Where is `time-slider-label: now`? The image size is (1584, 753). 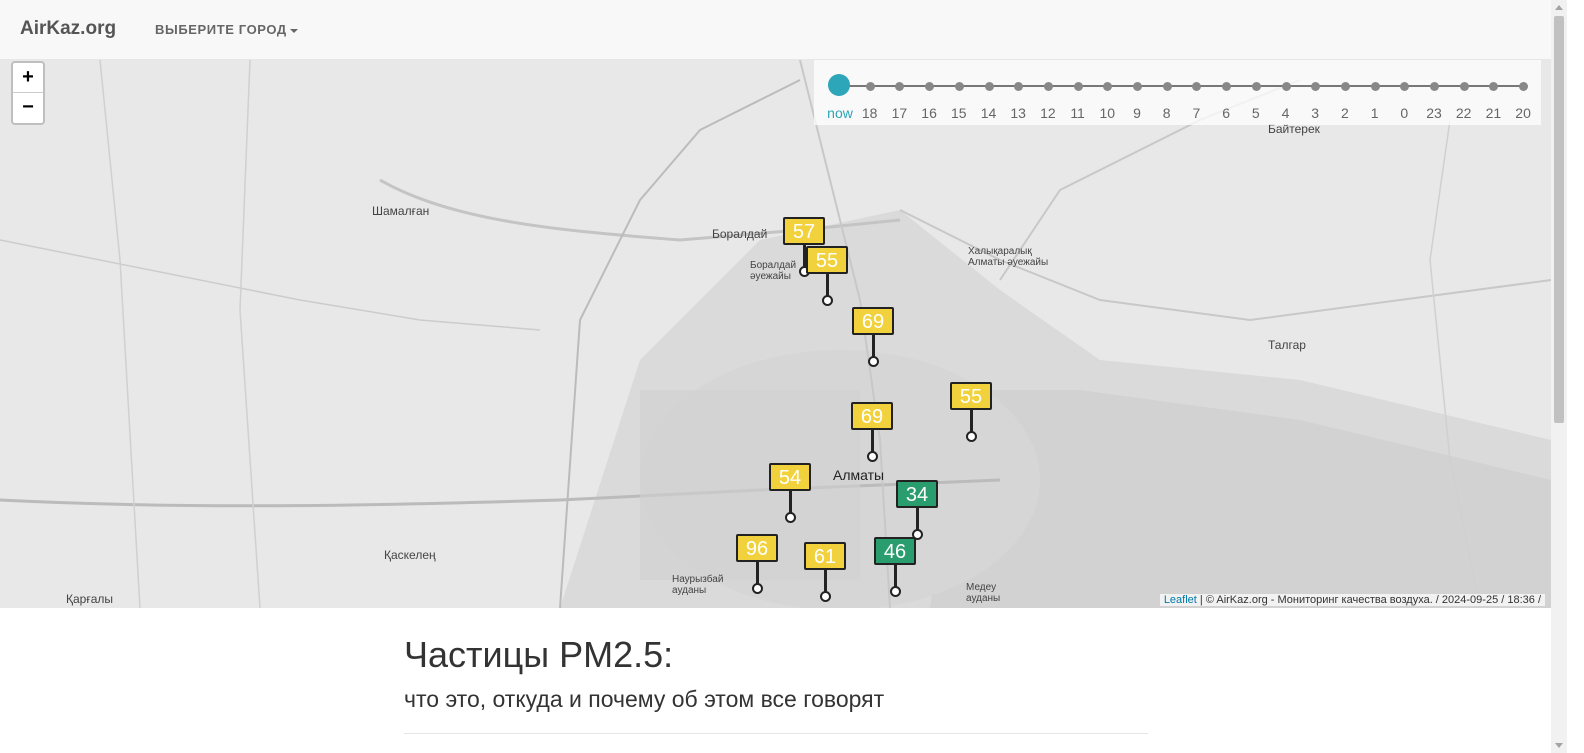
time-slider-label: now is located at coordinates (840, 113).